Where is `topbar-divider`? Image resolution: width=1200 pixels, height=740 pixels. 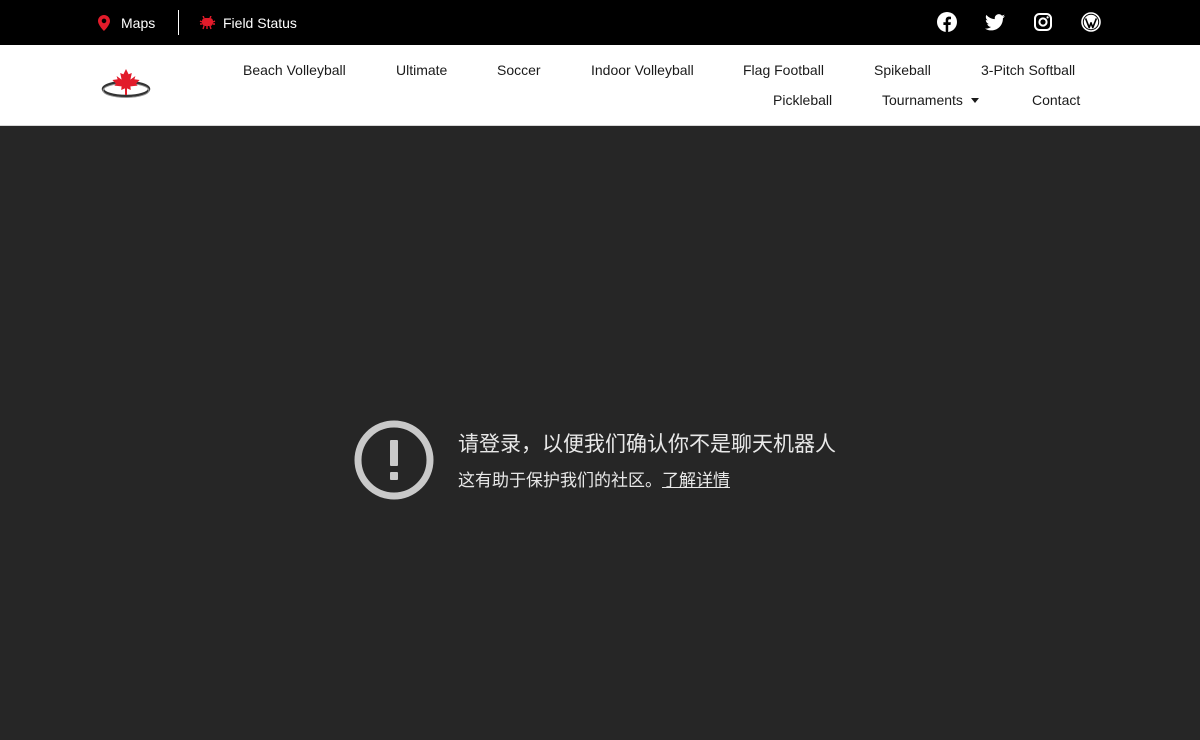
topbar-divider is located at coordinates (178, 22).